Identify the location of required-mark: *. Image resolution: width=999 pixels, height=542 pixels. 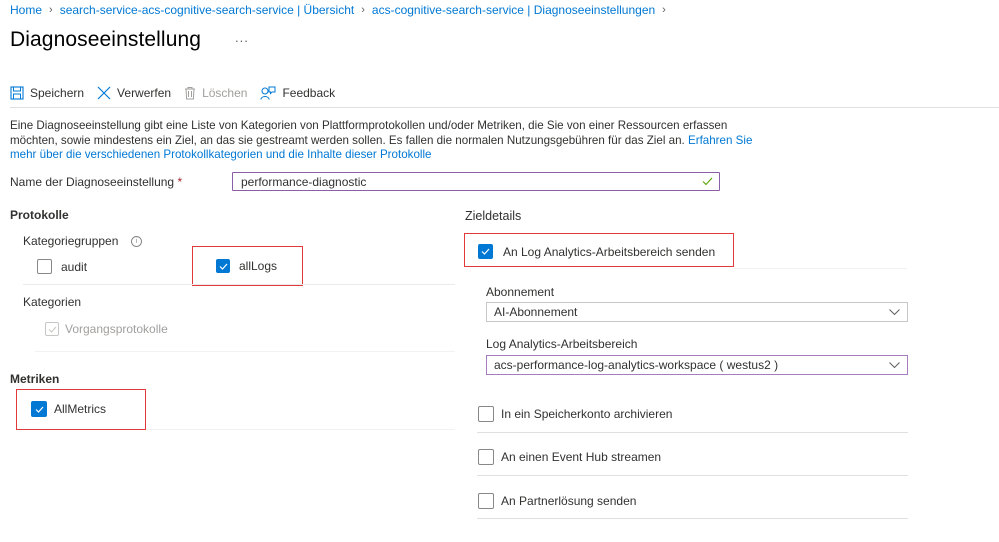
(180, 182).